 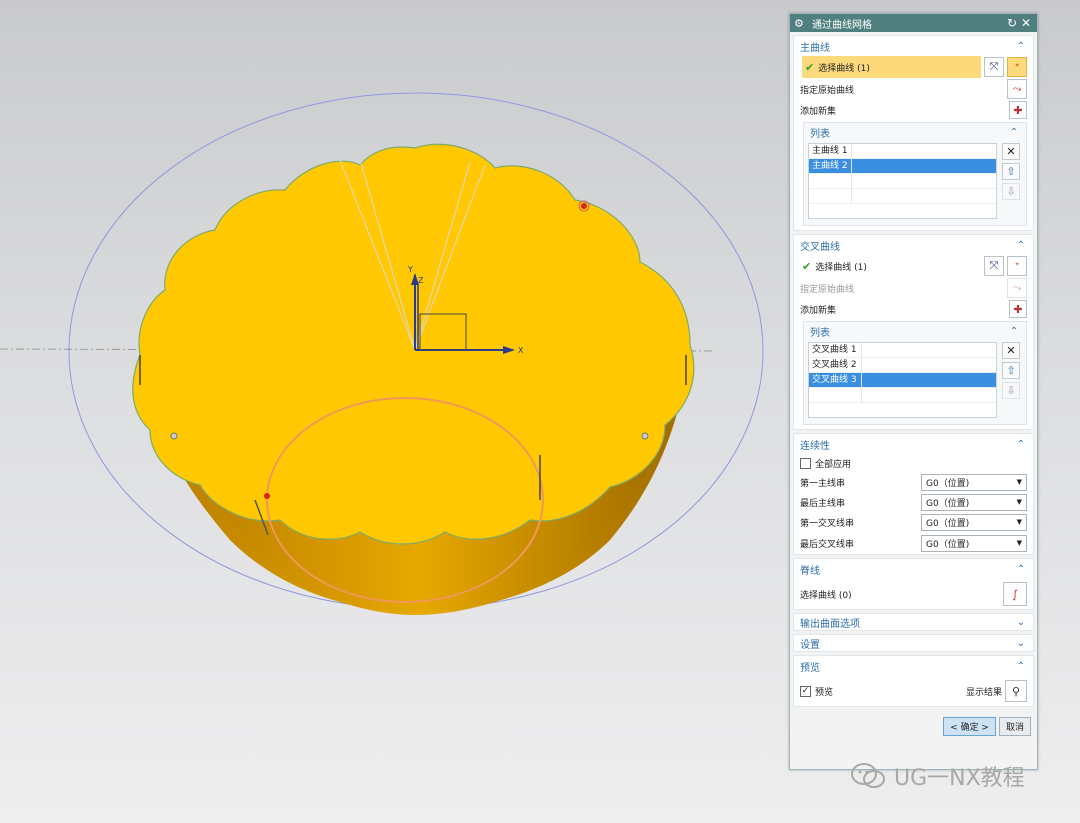 I want to click on output-options-section: 输出曲面选项 ⌄, so click(x=913, y=622).